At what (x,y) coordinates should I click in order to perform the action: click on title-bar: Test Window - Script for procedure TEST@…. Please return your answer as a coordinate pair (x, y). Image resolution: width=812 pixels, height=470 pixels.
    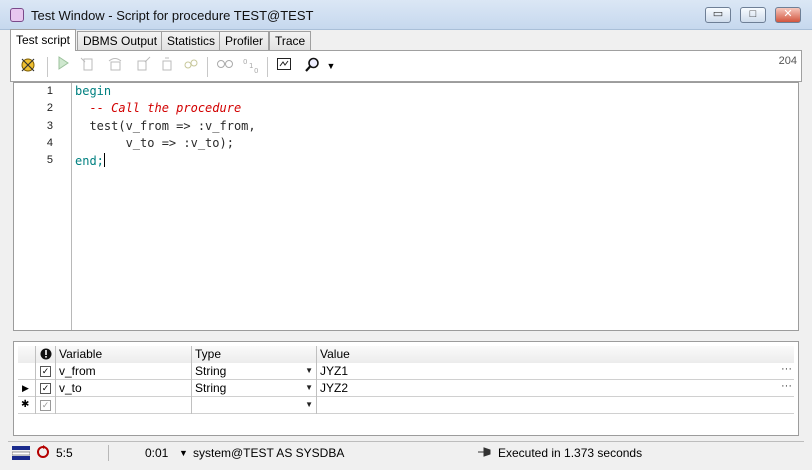
    Looking at the image, I should click on (406, 15).